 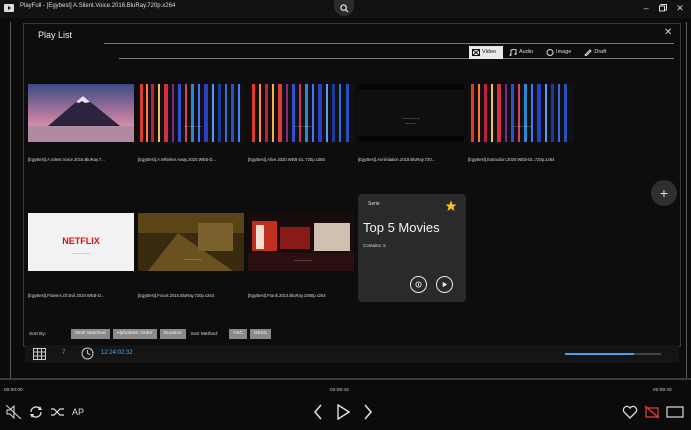 What do you see at coordinates (374, 245) in the screenshot?
I see `serie-count: Contains: 5` at bounding box center [374, 245].